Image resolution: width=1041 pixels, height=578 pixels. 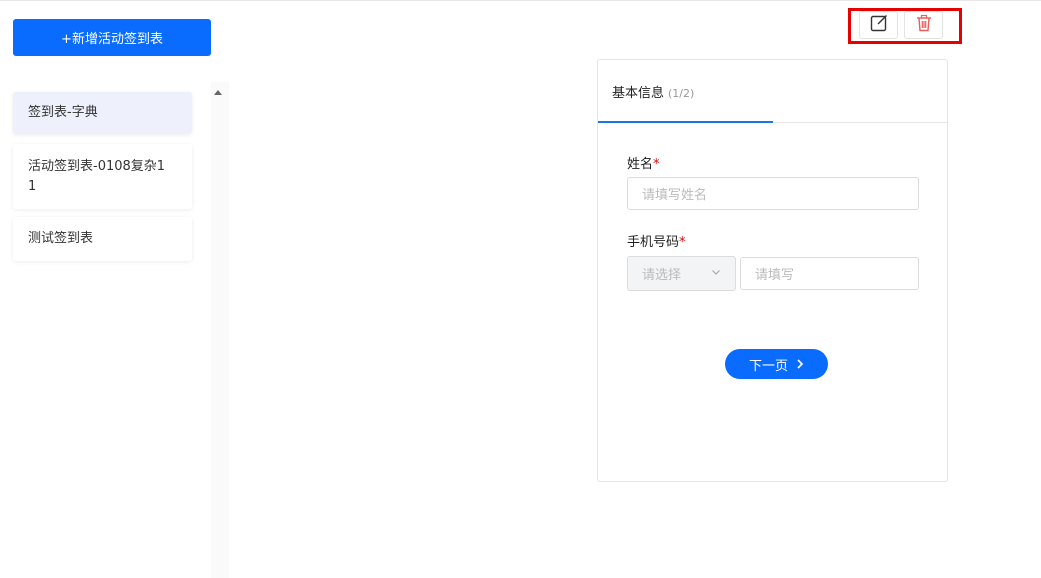 What do you see at coordinates (102, 113) in the screenshot?
I see `sidebar-item-dictionary: 签到表-字典` at bounding box center [102, 113].